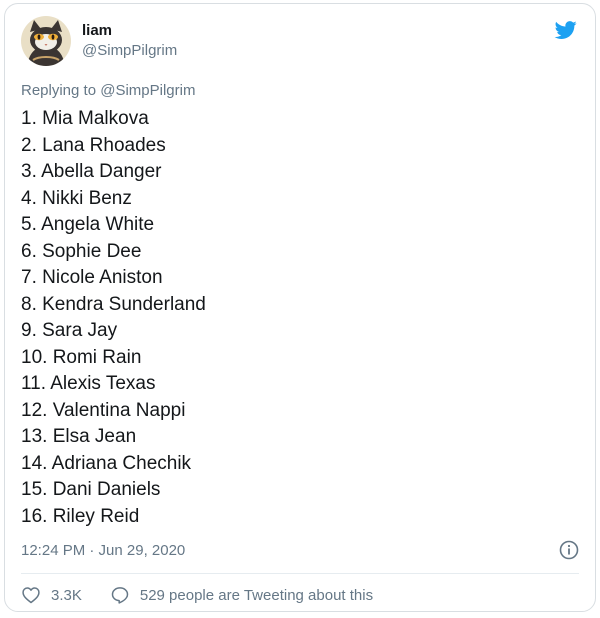 The width and height of the screenshot is (600, 618). What do you see at coordinates (85, 118) in the screenshot?
I see `tweet-line: 1. Mia Malkova` at bounding box center [85, 118].